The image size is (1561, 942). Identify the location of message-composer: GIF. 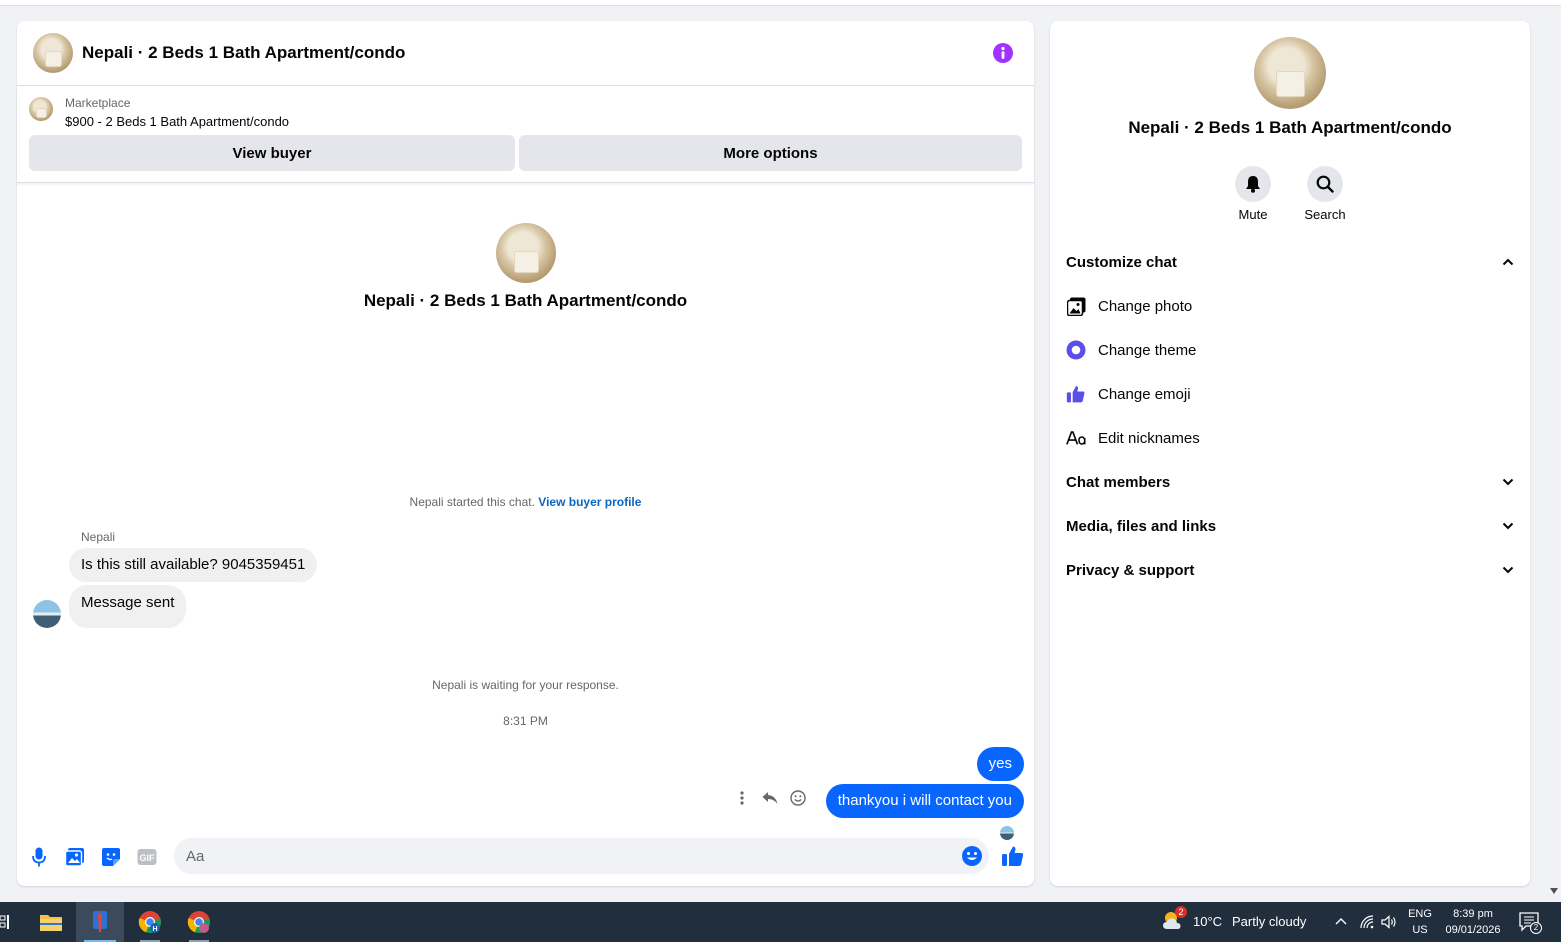
(525, 856).